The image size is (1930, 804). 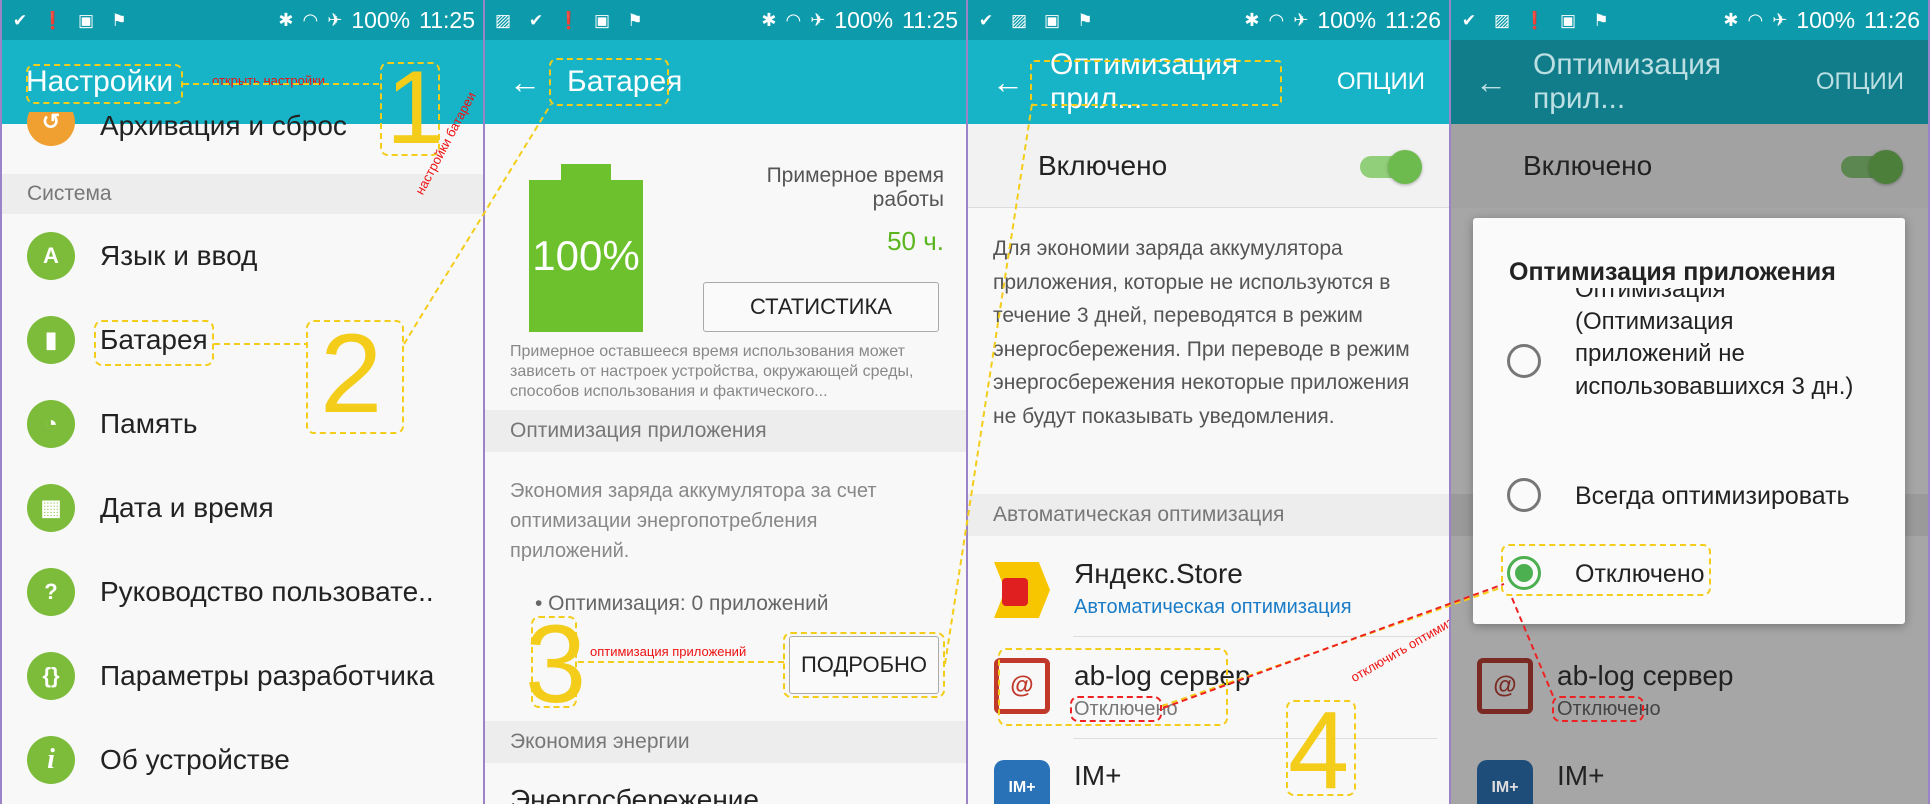 What do you see at coordinates (1689, 20) in the screenshot?
I see `status-bar: ✔ ▨ ❗ ▣ ⚑ ✱ ◠ ✈ 100% 11:26` at bounding box center [1689, 20].